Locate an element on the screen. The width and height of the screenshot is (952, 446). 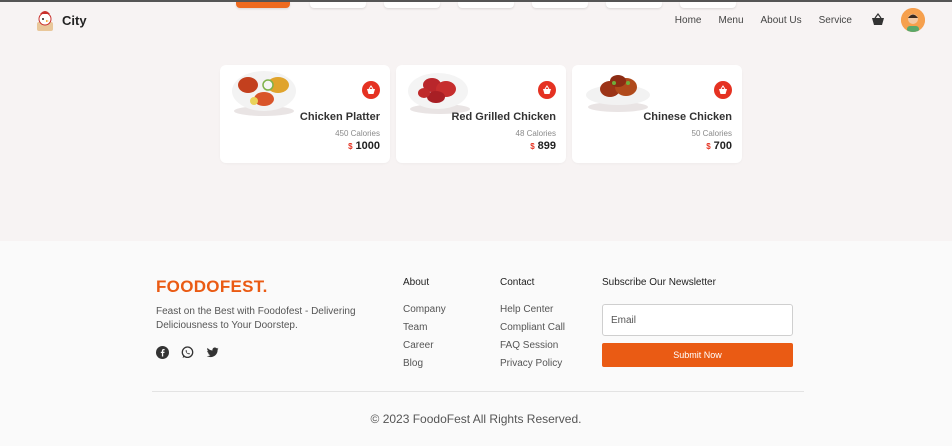
newsletter-email-input is located at coordinates (697, 320).